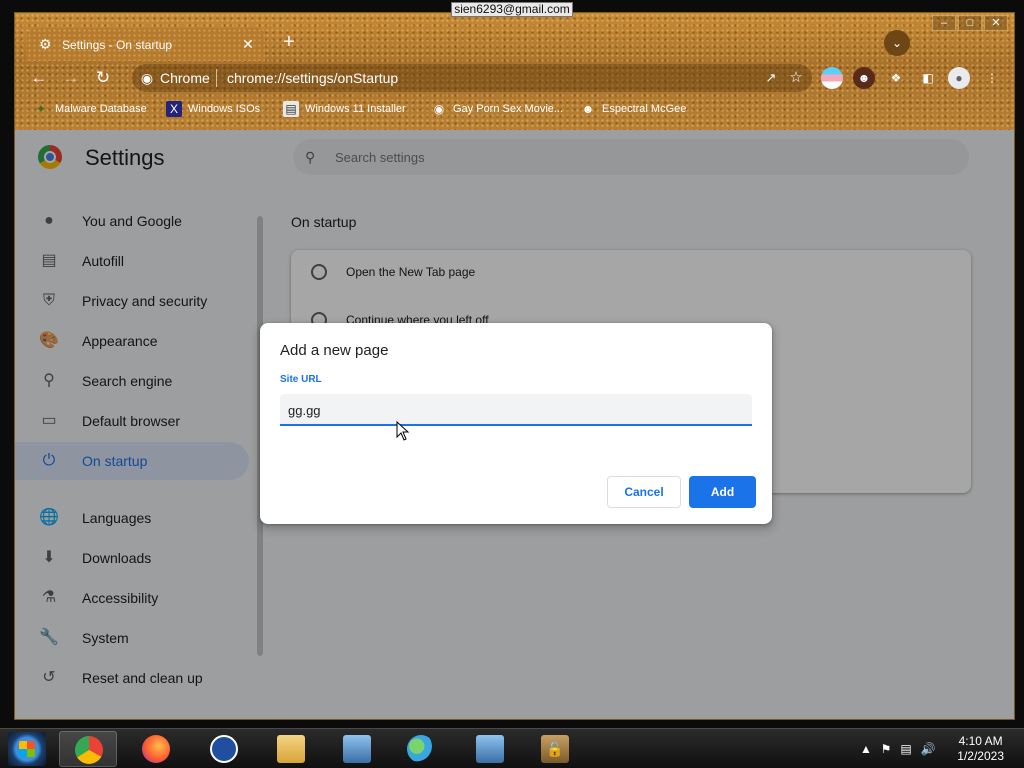  I want to click on clock-date: 1/2/2023, so click(980, 756).